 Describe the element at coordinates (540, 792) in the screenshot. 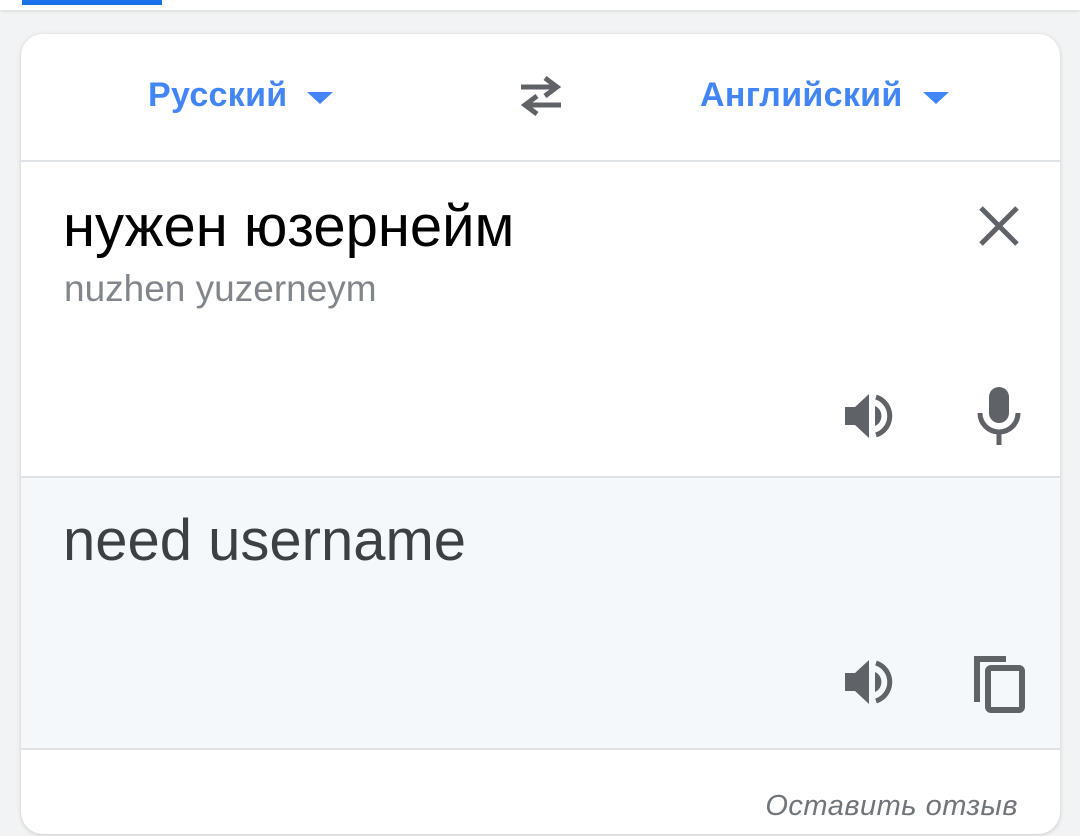

I see `card-footer: Оставить отзыв` at that location.